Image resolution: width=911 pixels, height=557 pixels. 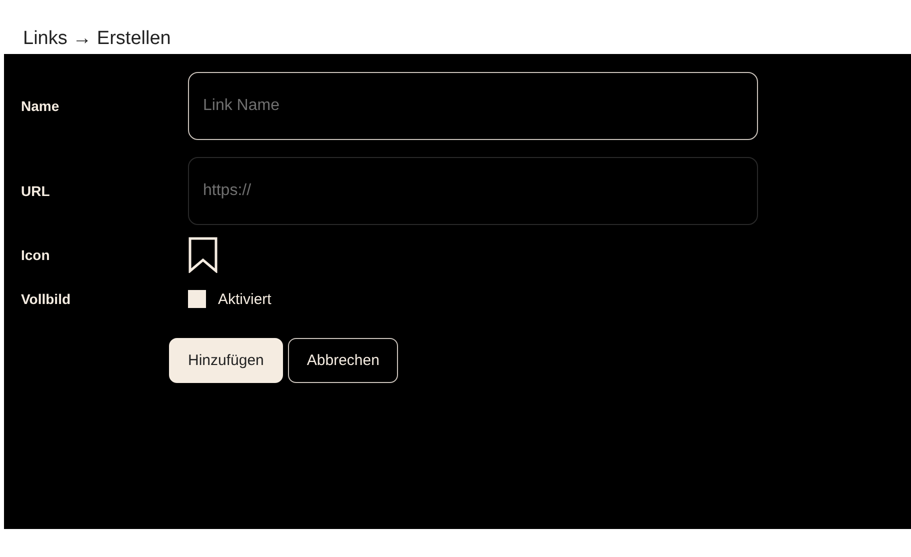 I want to click on breadcrumb: Links → Erstellen, so click(x=97, y=39).